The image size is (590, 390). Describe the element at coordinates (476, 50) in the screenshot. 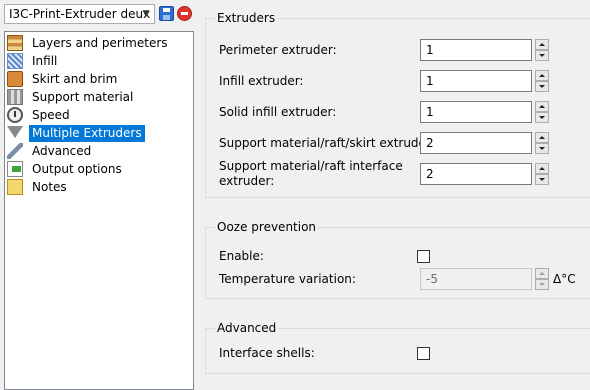

I see `perimeter-extruder-input: 1` at that location.